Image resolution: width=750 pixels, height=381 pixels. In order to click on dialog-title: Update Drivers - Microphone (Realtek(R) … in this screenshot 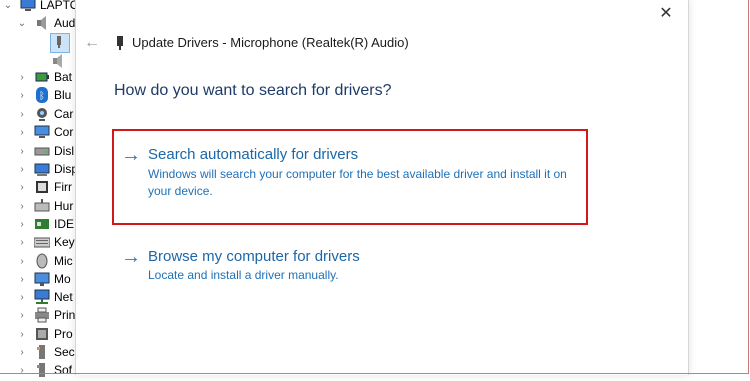, I will do `click(270, 42)`.